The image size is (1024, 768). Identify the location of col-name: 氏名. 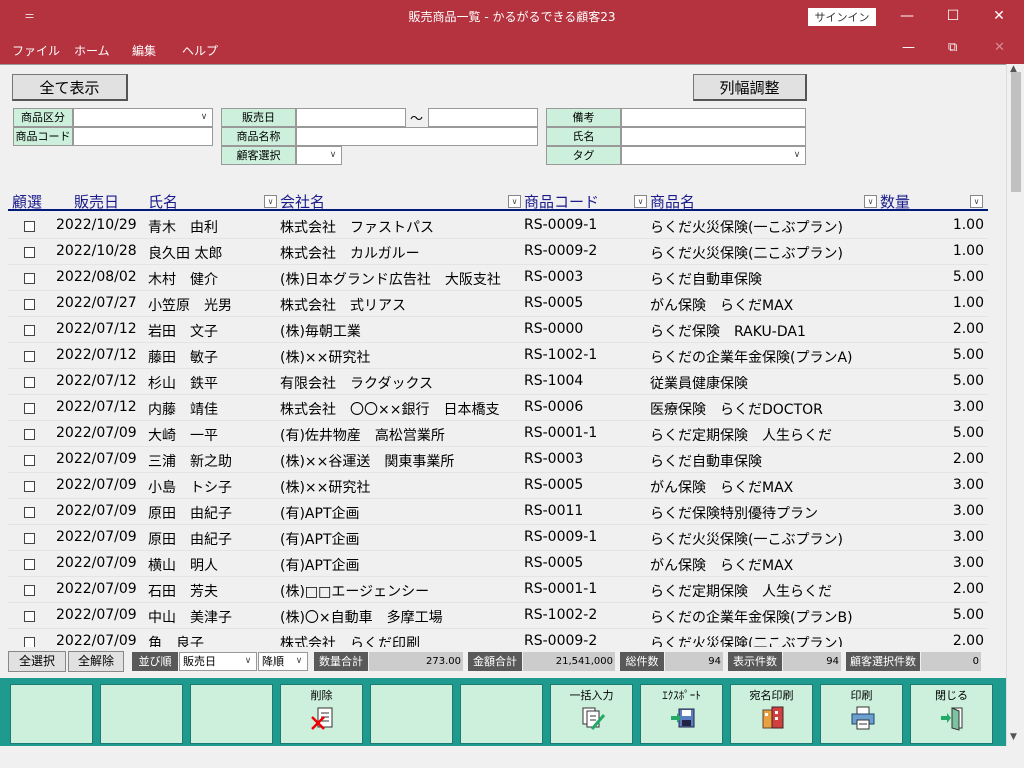
(163, 201).